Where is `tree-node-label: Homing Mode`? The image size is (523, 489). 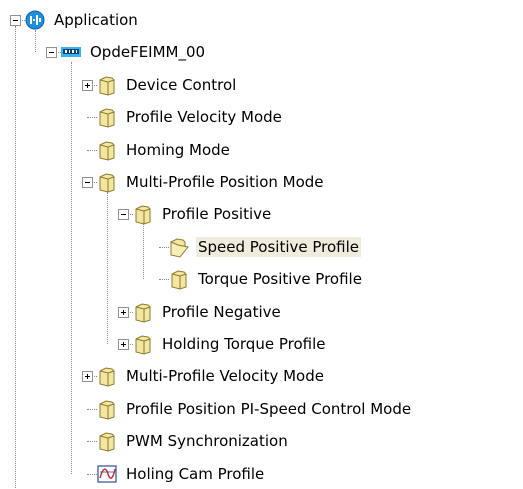
tree-node-label: Homing Mode is located at coordinates (178, 150).